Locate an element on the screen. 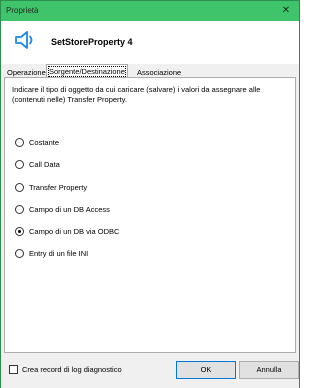 The image size is (320, 388). object-name: SetStoreProperty 4 is located at coordinates (92, 42).